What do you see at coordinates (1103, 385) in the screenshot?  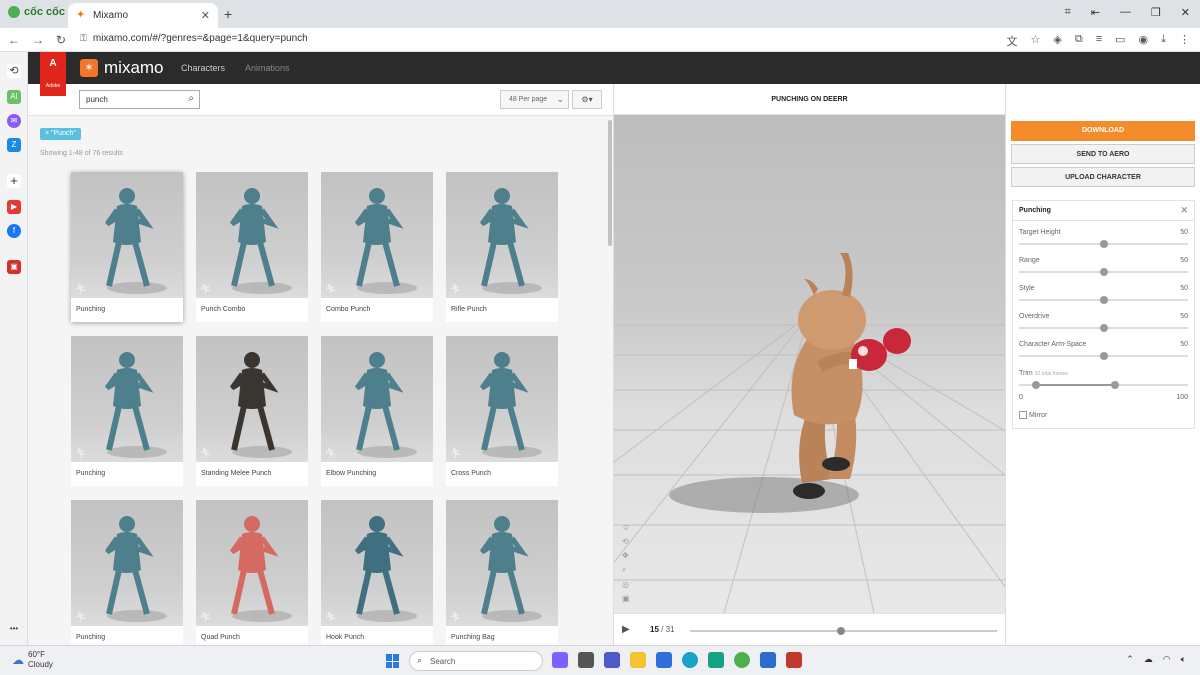 I see `trim-slider` at bounding box center [1103, 385].